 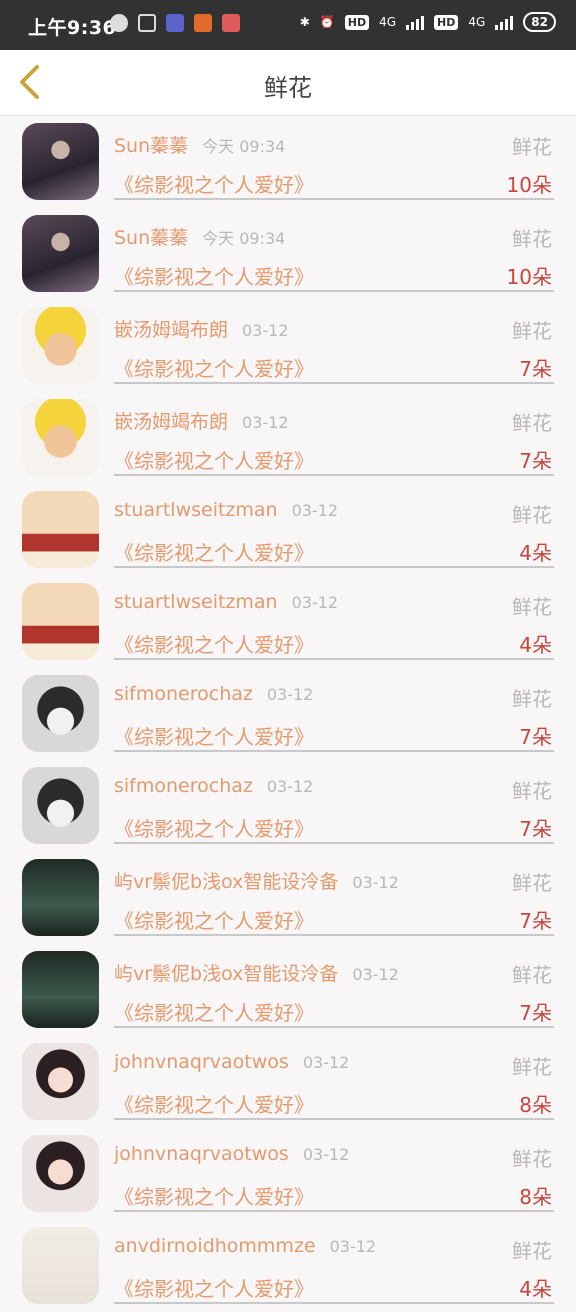 I want to click on list-item: anvdirnoidhommmze 03-12 鲜花 《综影视之个人爱好》 4朵, so click(x=288, y=1266).